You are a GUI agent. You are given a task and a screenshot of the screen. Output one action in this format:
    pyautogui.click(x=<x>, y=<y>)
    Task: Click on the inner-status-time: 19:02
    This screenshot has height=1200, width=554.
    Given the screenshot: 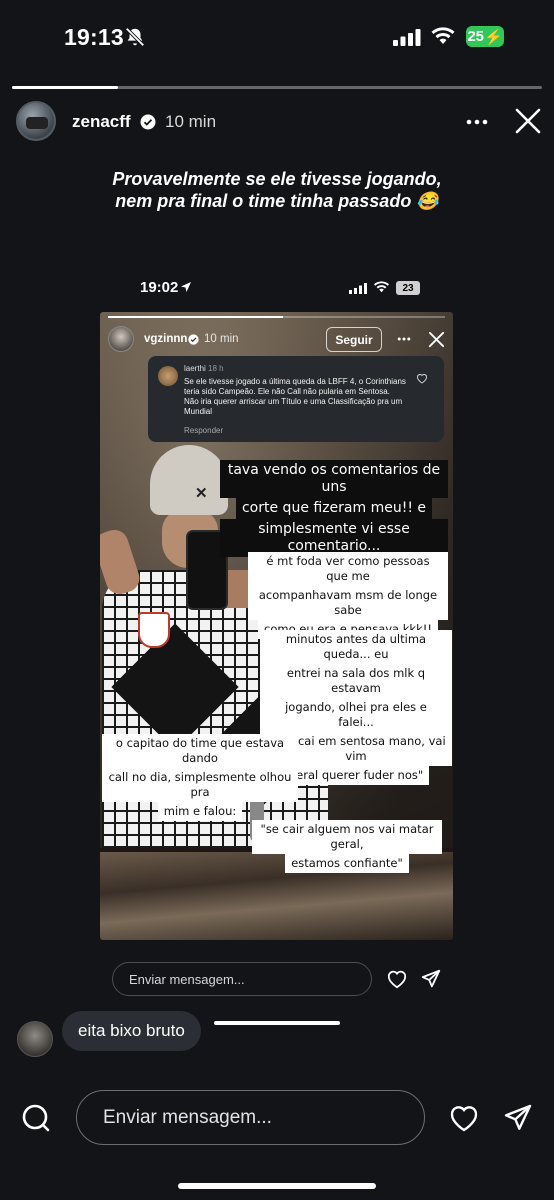 What is the action you would take?
    pyautogui.click(x=159, y=287)
    